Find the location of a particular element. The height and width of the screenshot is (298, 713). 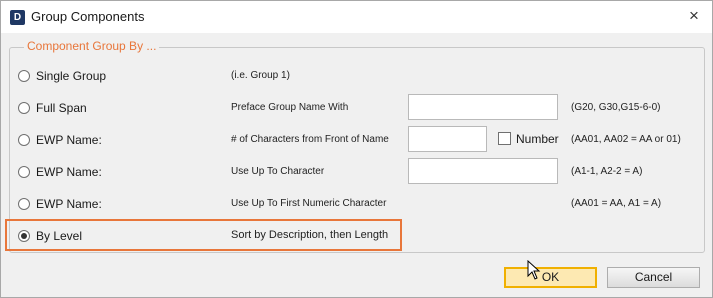

format-hint: (G20, G30,G15-6-0) is located at coordinates (616, 107).